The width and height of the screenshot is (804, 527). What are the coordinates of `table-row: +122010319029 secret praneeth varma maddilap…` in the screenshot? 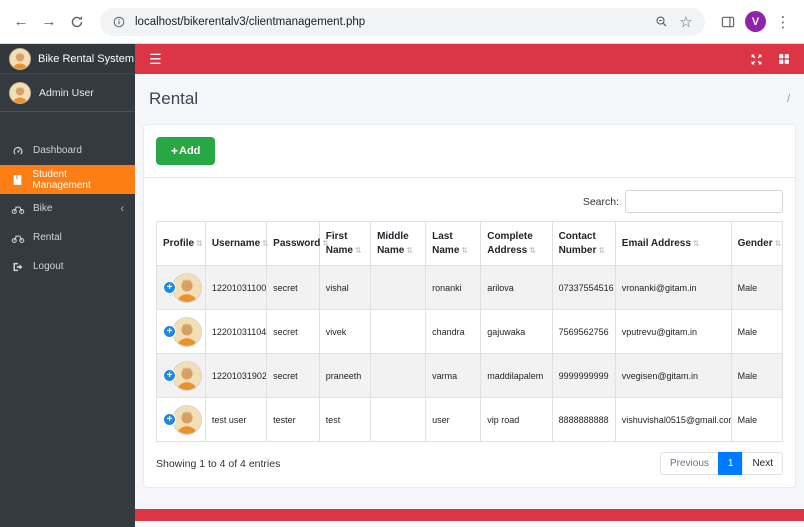 It's located at (470, 375).